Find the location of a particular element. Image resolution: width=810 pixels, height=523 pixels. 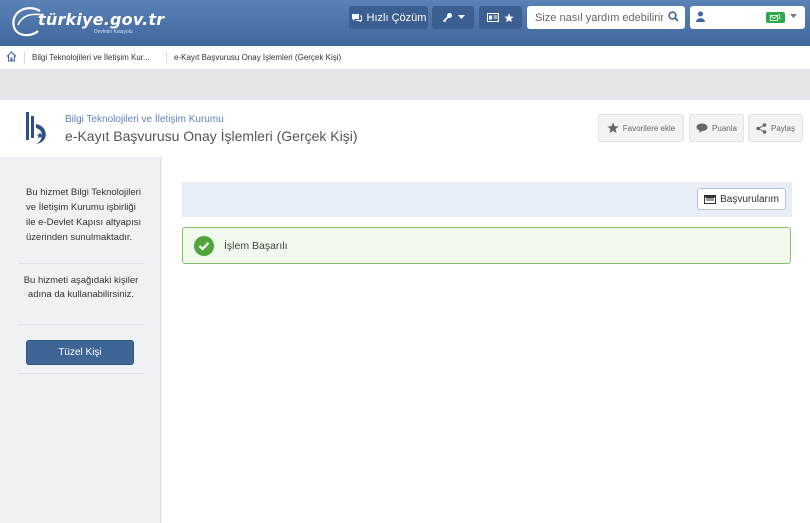

user-menu: 1 is located at coordinates (747, 17).